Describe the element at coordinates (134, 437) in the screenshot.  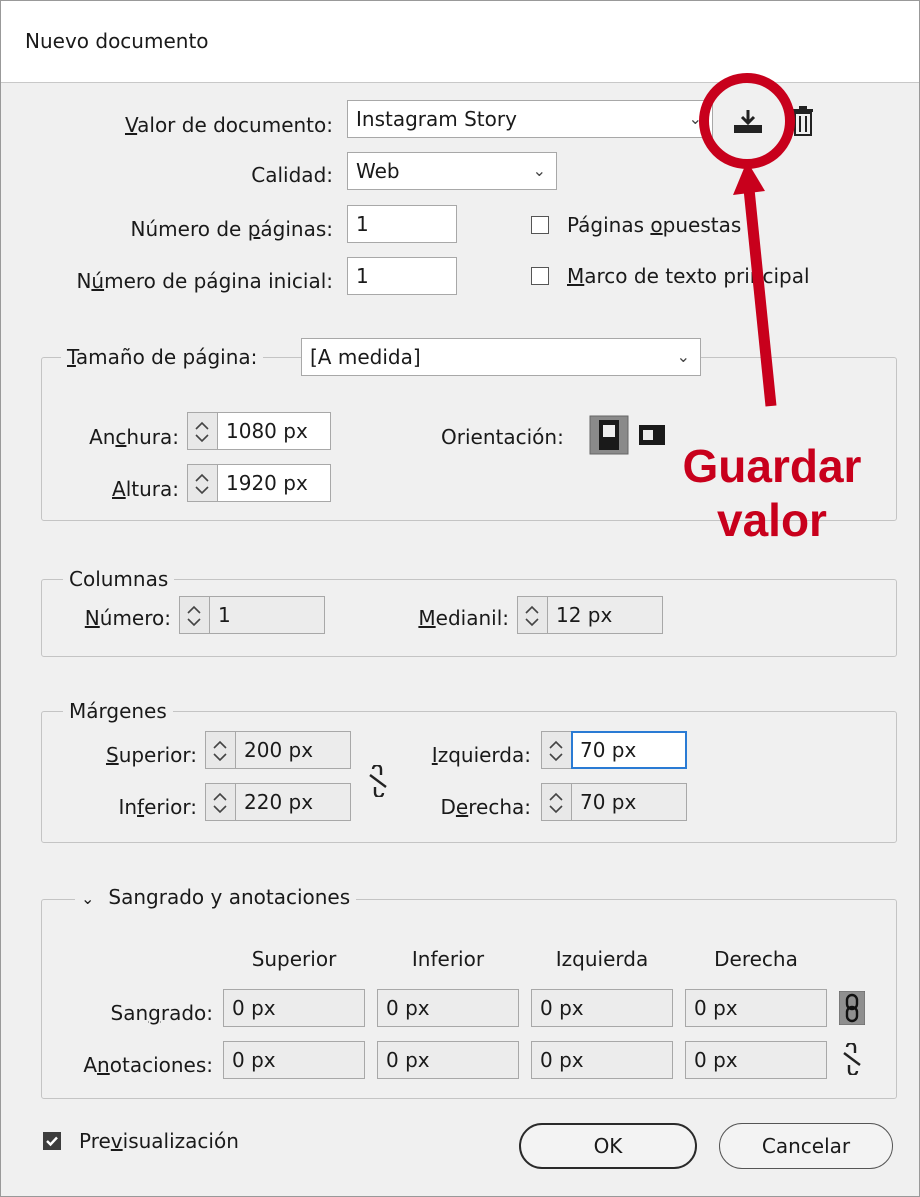
I see `width-label: Anchura:` at that location.